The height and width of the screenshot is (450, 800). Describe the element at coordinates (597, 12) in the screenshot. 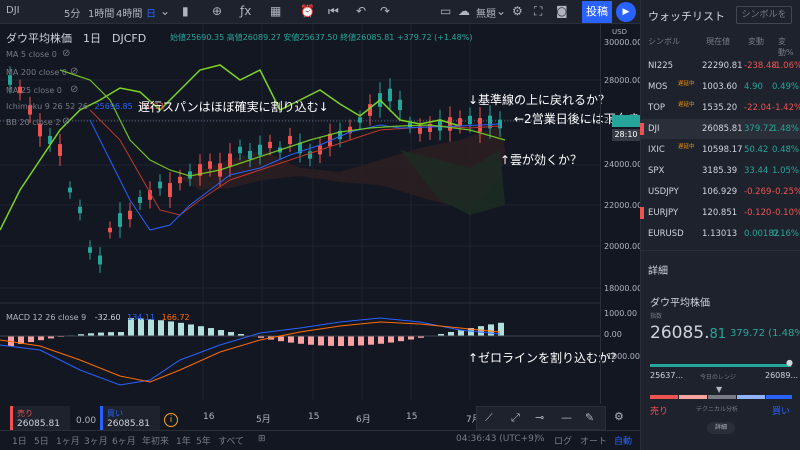

I see `post-button: 投稿` at that location.